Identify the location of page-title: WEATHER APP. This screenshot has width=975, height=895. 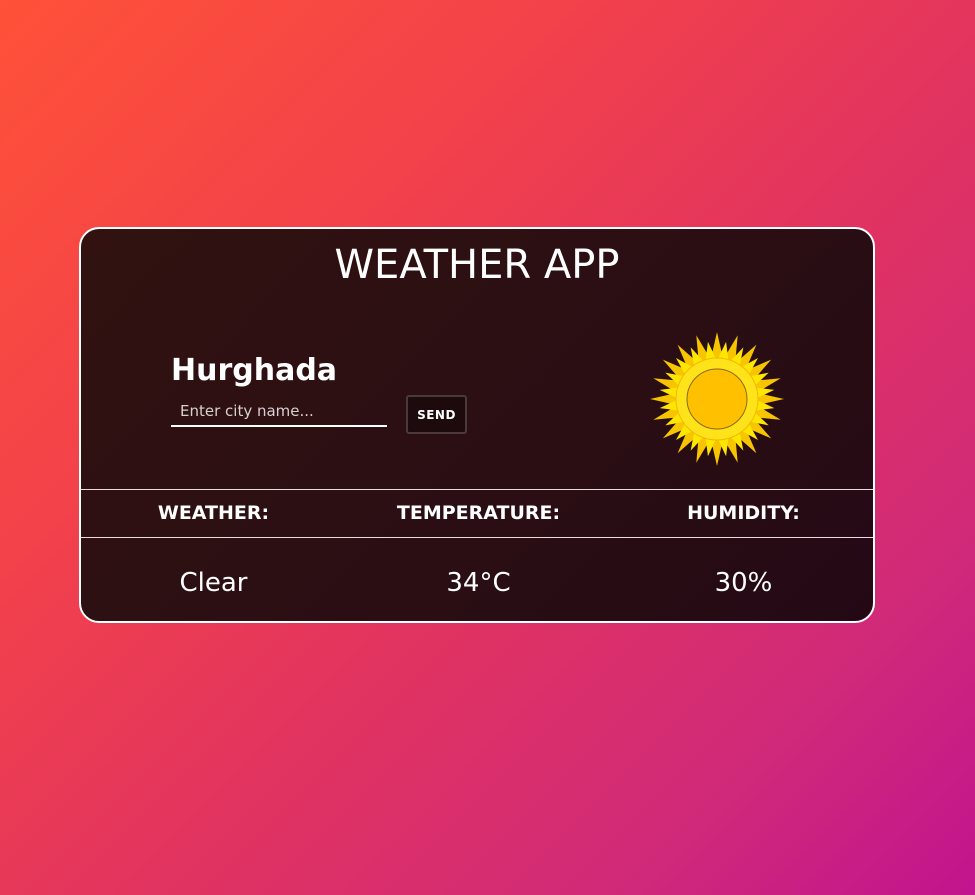
(477, 265).